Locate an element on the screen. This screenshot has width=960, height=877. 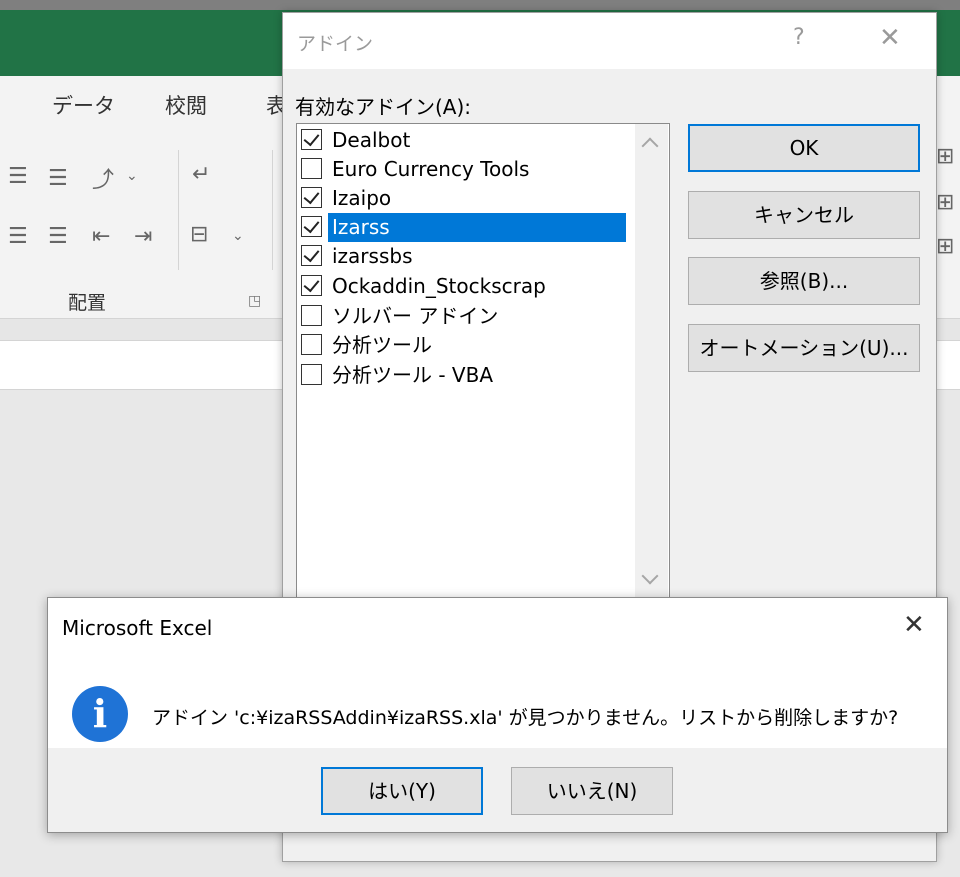
indent-increase-icon: ⇥ is located at coordinates (143, 236).